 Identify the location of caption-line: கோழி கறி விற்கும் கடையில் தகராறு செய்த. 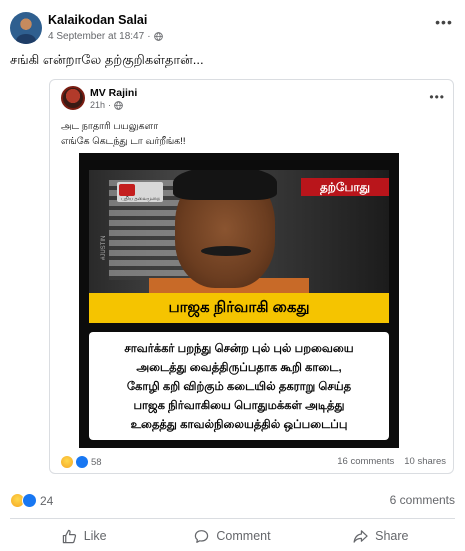
(239, 387).